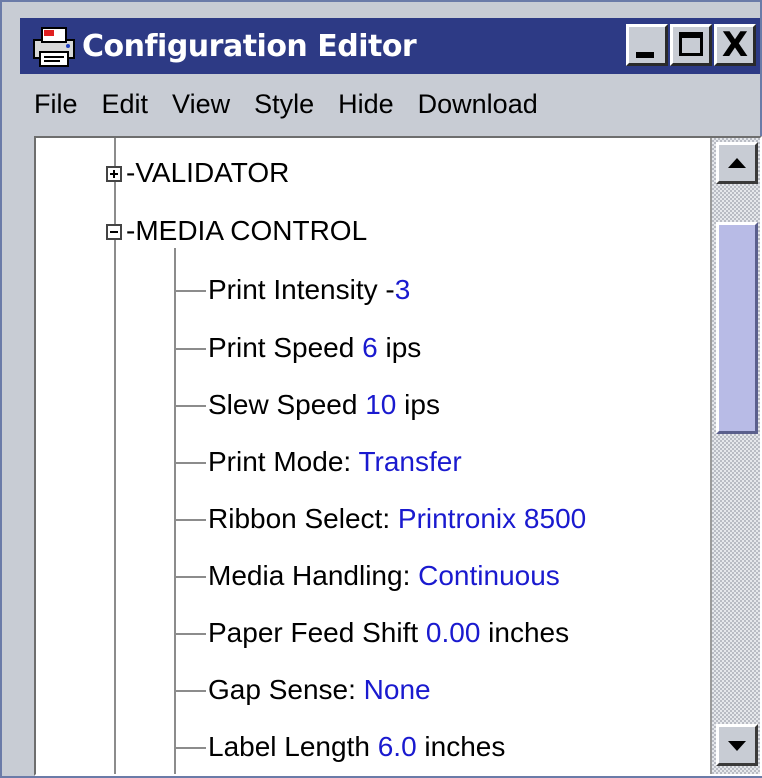 The width and height of the screenshot is (762, 778). I want to click on tree-leaf-paper-feed-shift: Paper Feed Shift 0.00 inches, so click(388, 633).